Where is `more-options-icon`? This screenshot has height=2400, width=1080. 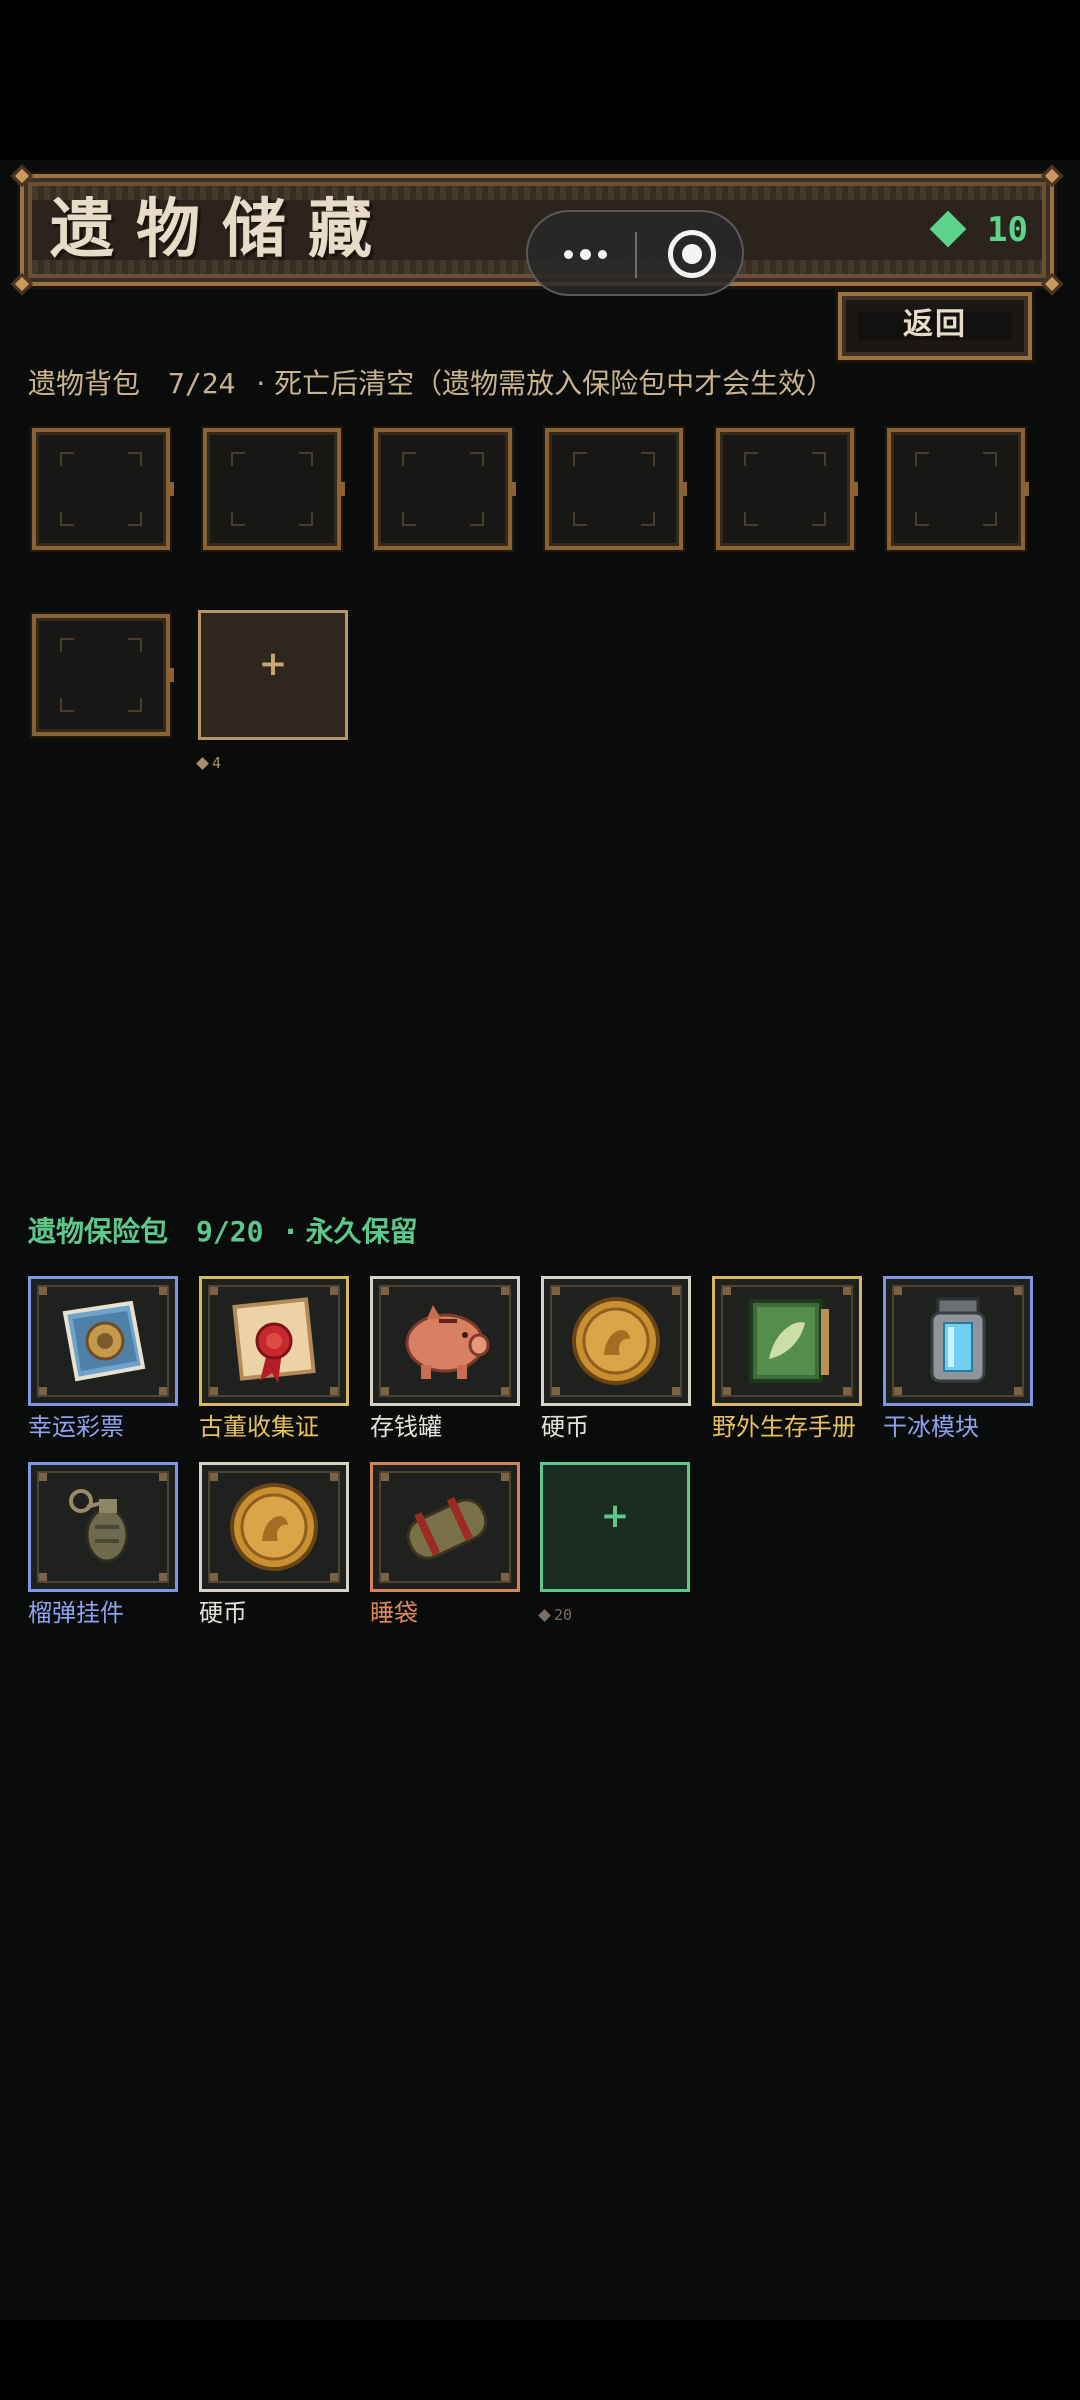
more-options-icon is located at coordinates (584, 254).